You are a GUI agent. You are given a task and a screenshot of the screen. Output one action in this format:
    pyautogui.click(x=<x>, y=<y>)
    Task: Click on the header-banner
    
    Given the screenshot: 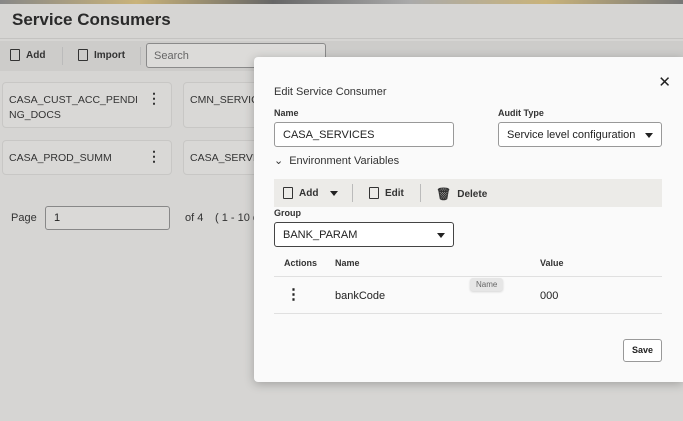 What is the action you would take?
    pyautogui.click(x=341, y=2)
    